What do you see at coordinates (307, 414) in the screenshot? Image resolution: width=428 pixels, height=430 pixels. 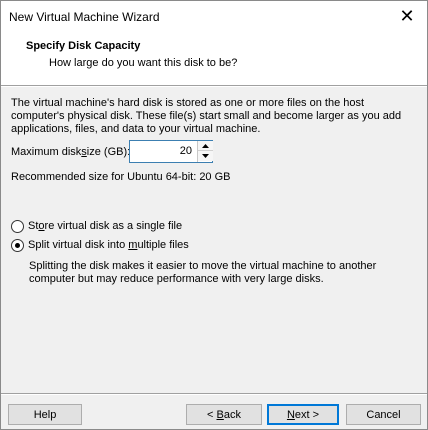 I see `next-label-part: ext >` at bounding box center [307, 414].